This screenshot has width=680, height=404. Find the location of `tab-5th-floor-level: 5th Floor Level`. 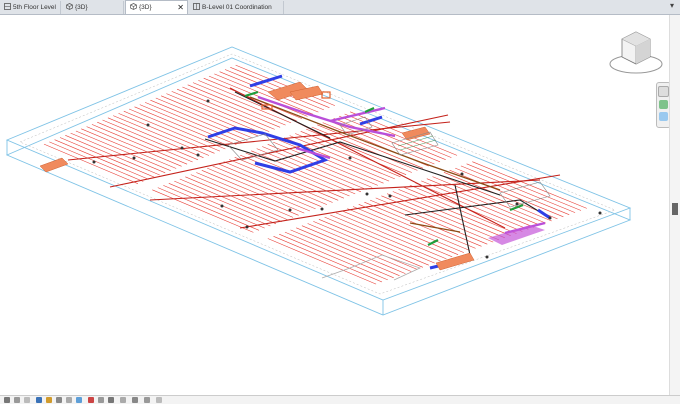

tab-5th-floor-level: 5th Floor Level is located at coordinates (30, 7).